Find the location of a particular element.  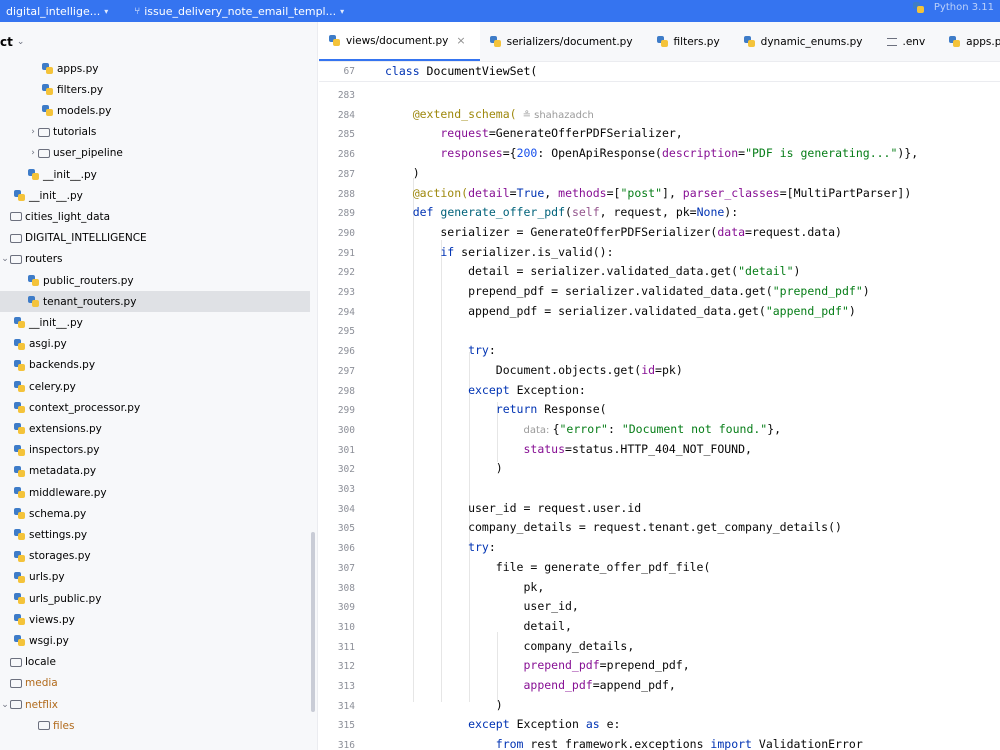

interpreter-widget: Python 3.11 is located at coordinates (953, 7).